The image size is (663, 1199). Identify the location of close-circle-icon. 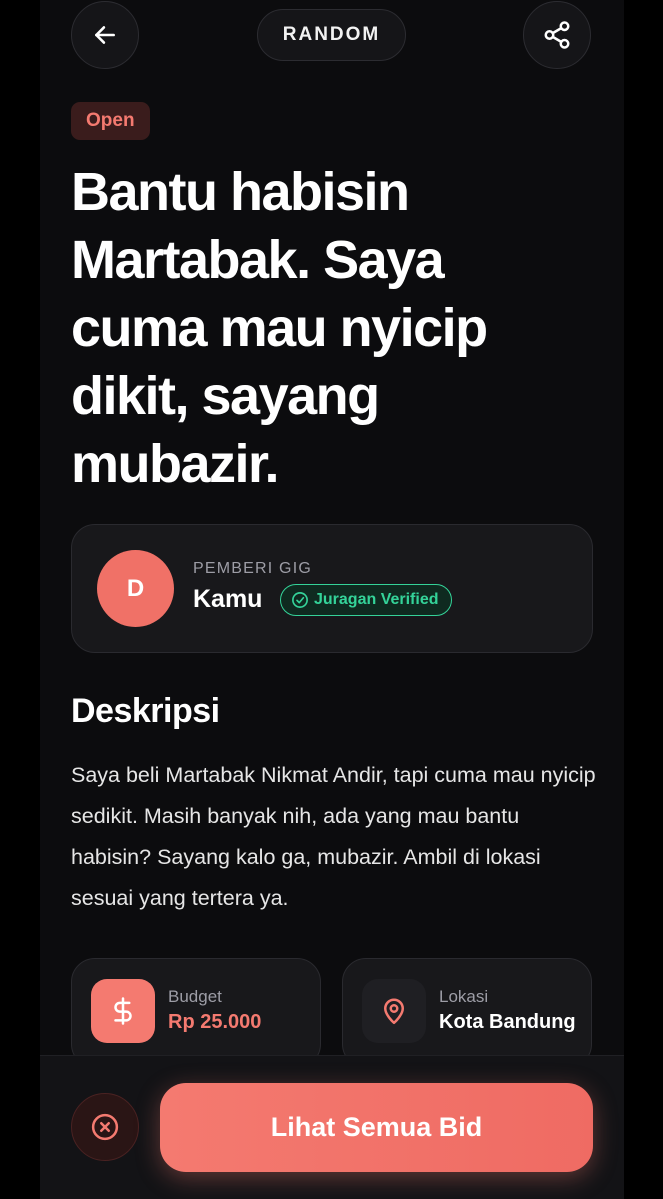
(105, 1127).